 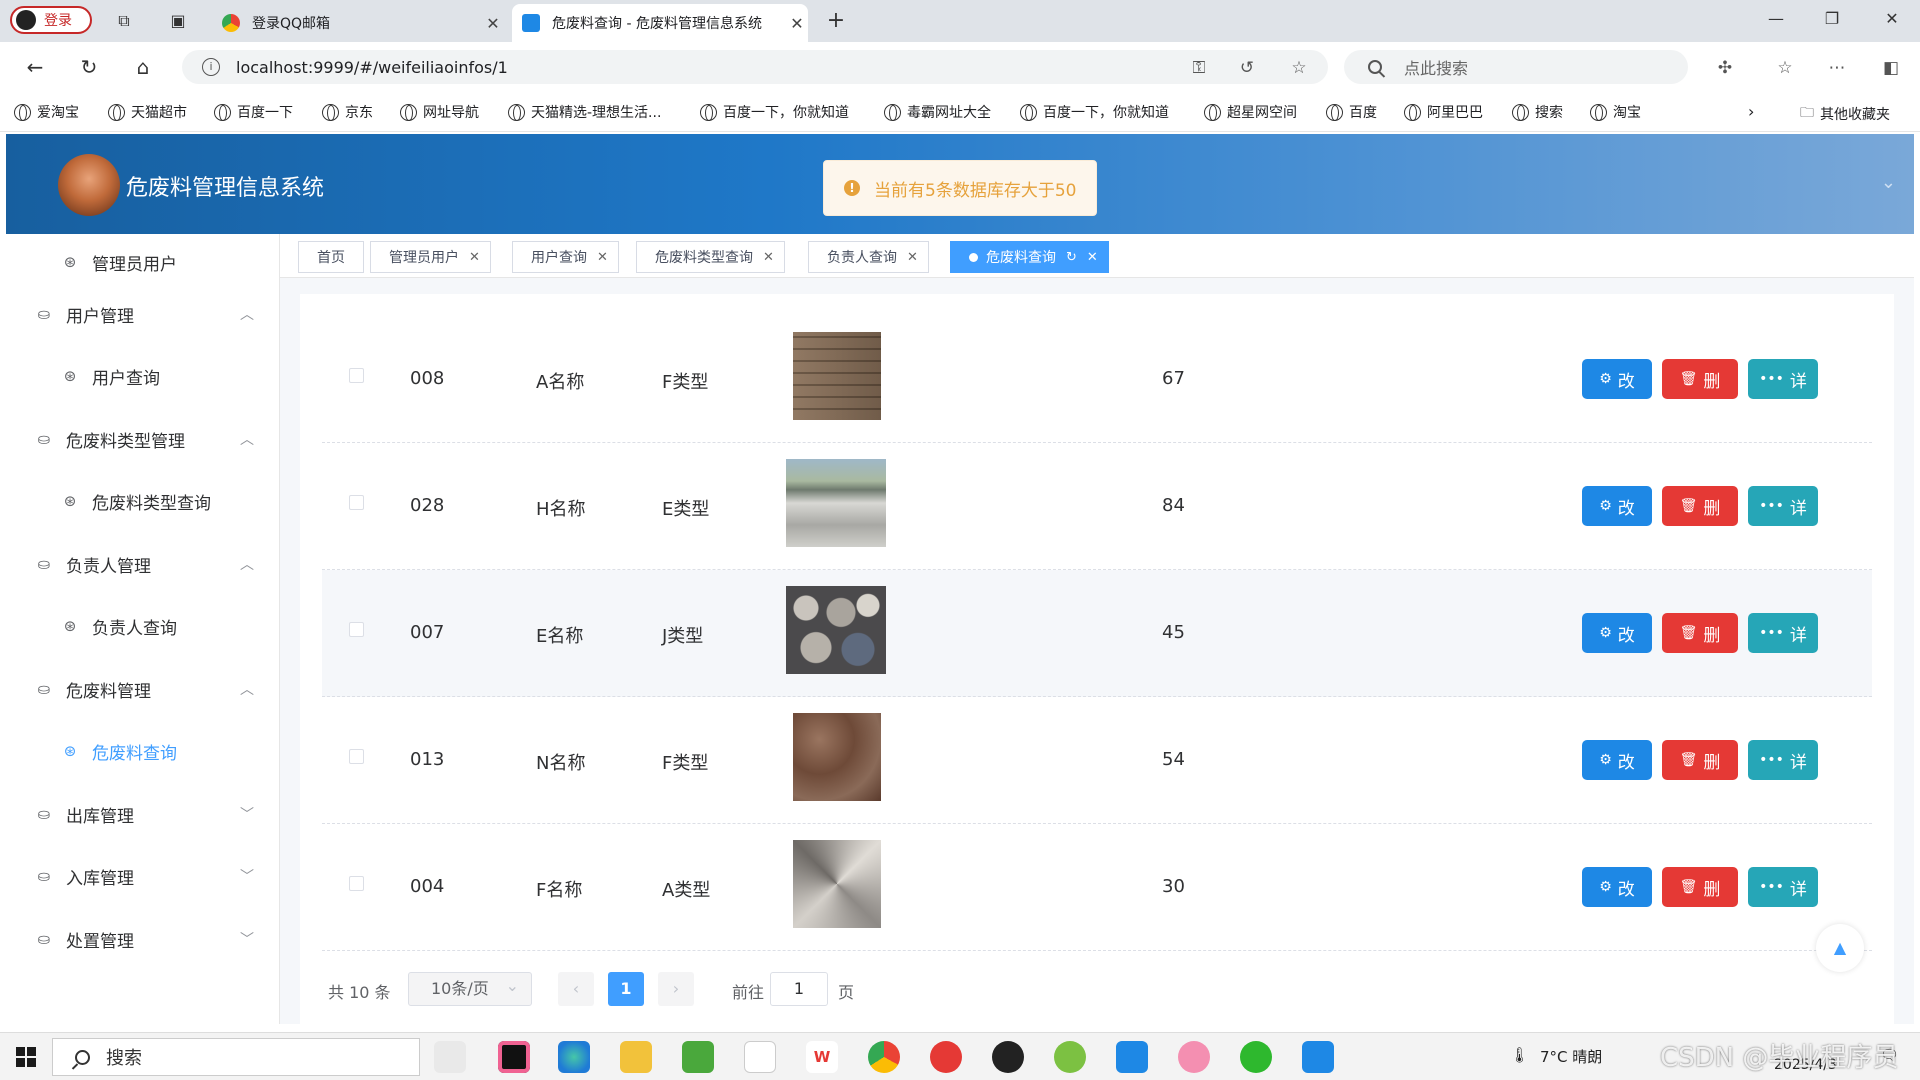 I want to click on workspaces-icon: ⧉, so click(x=124, y=21).